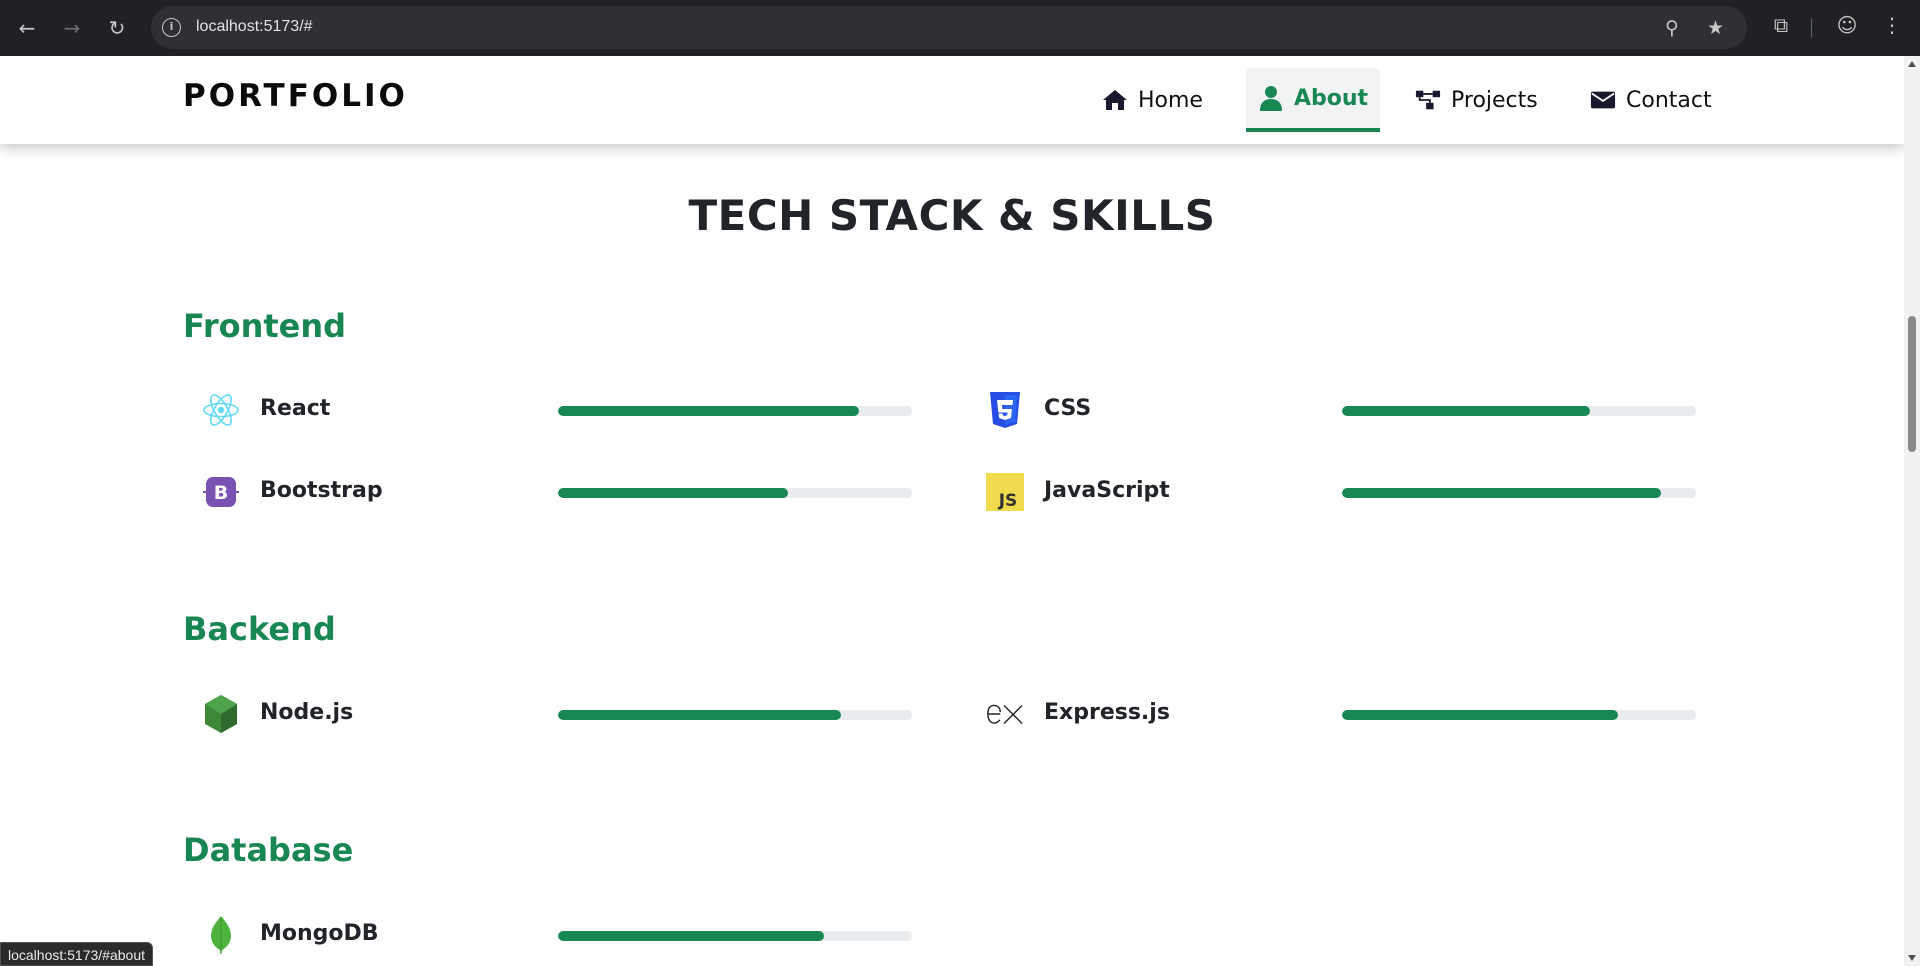  I want to click on skill-name: MongoDB, so click(319, 933).